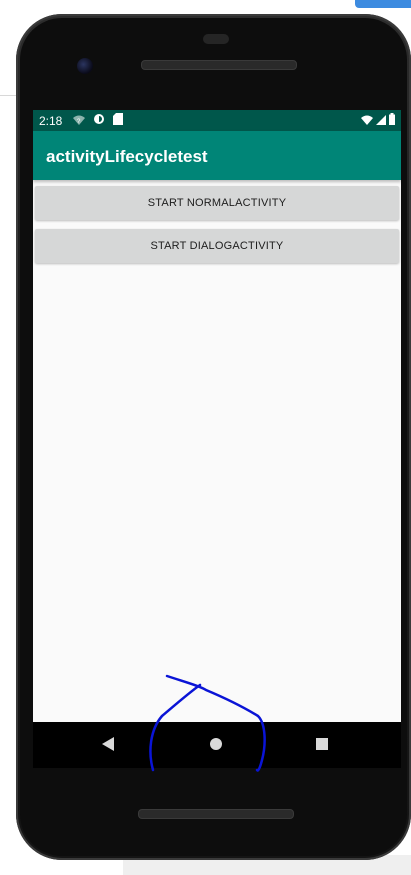 The image size is (411, 875). What do you see at coordinates (217, 120) in the screenshot?
I see `status-bar: 2:18 ?` at bounding box center [217, 120].